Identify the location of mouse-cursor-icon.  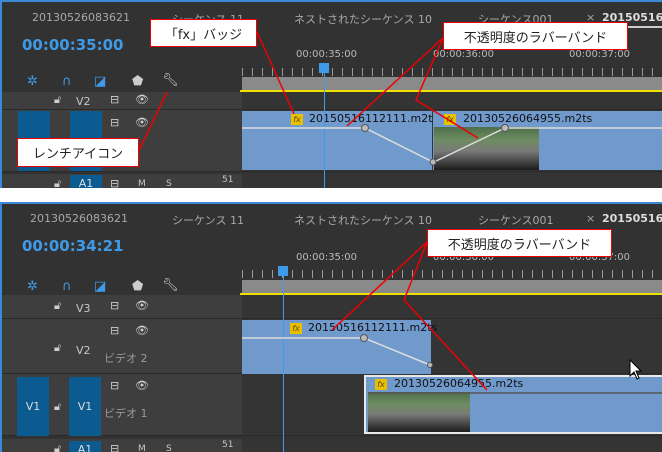
(636, 369).